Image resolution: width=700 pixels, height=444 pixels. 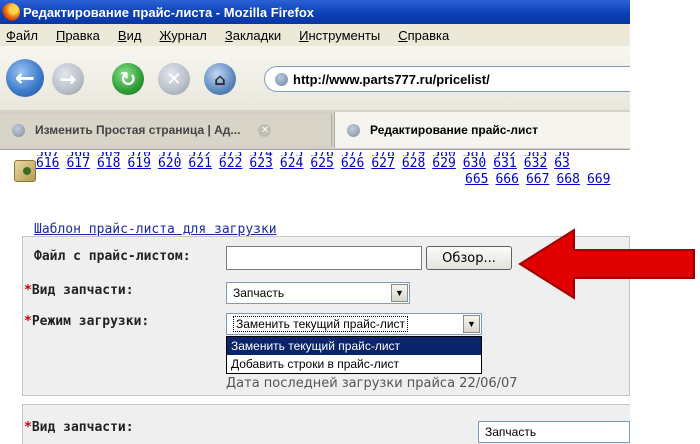 I want to click on part-type-select: Запчасть ▼, so click(x=318, y=293).